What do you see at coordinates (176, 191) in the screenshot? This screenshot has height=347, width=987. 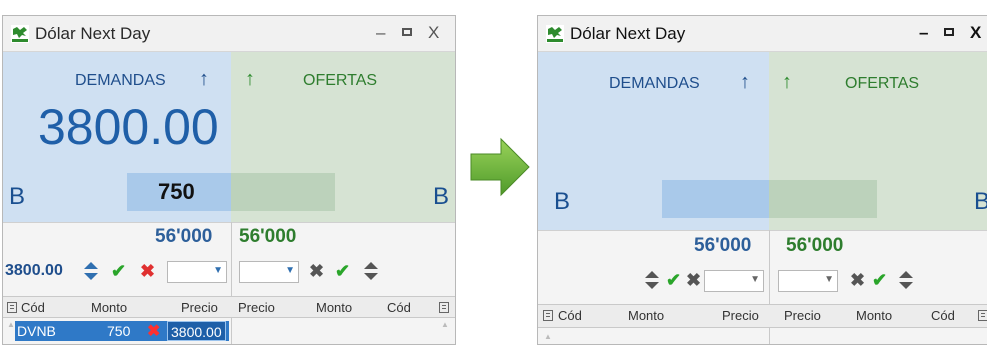 I see `bid-qty: 750` at bounding box center [176, 191].